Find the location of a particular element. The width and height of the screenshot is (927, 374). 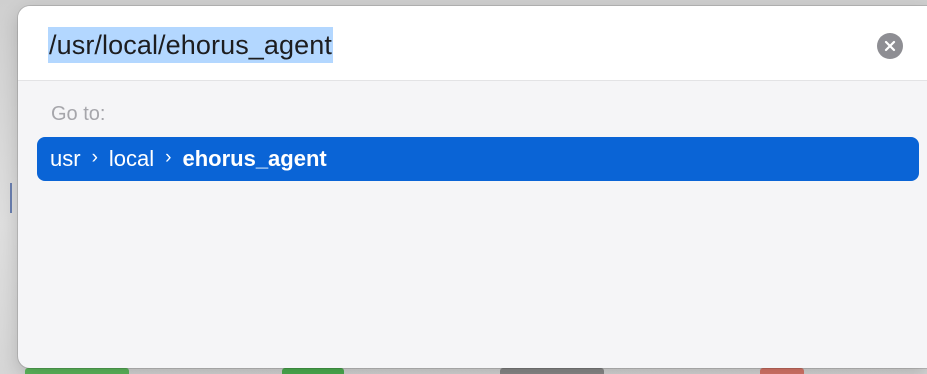

backdrop-dock-strip-green is located at coordinates (77, 371).